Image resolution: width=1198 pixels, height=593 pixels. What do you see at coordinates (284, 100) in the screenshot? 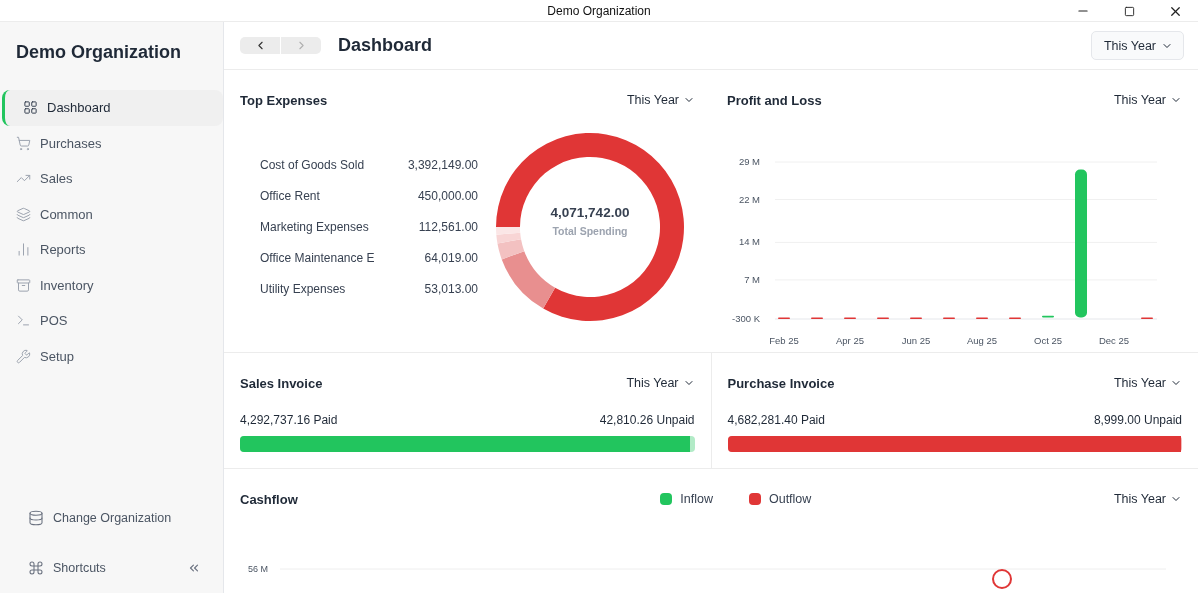
I see `panel-title: Top Expenses` at bounding box center [284, 100].